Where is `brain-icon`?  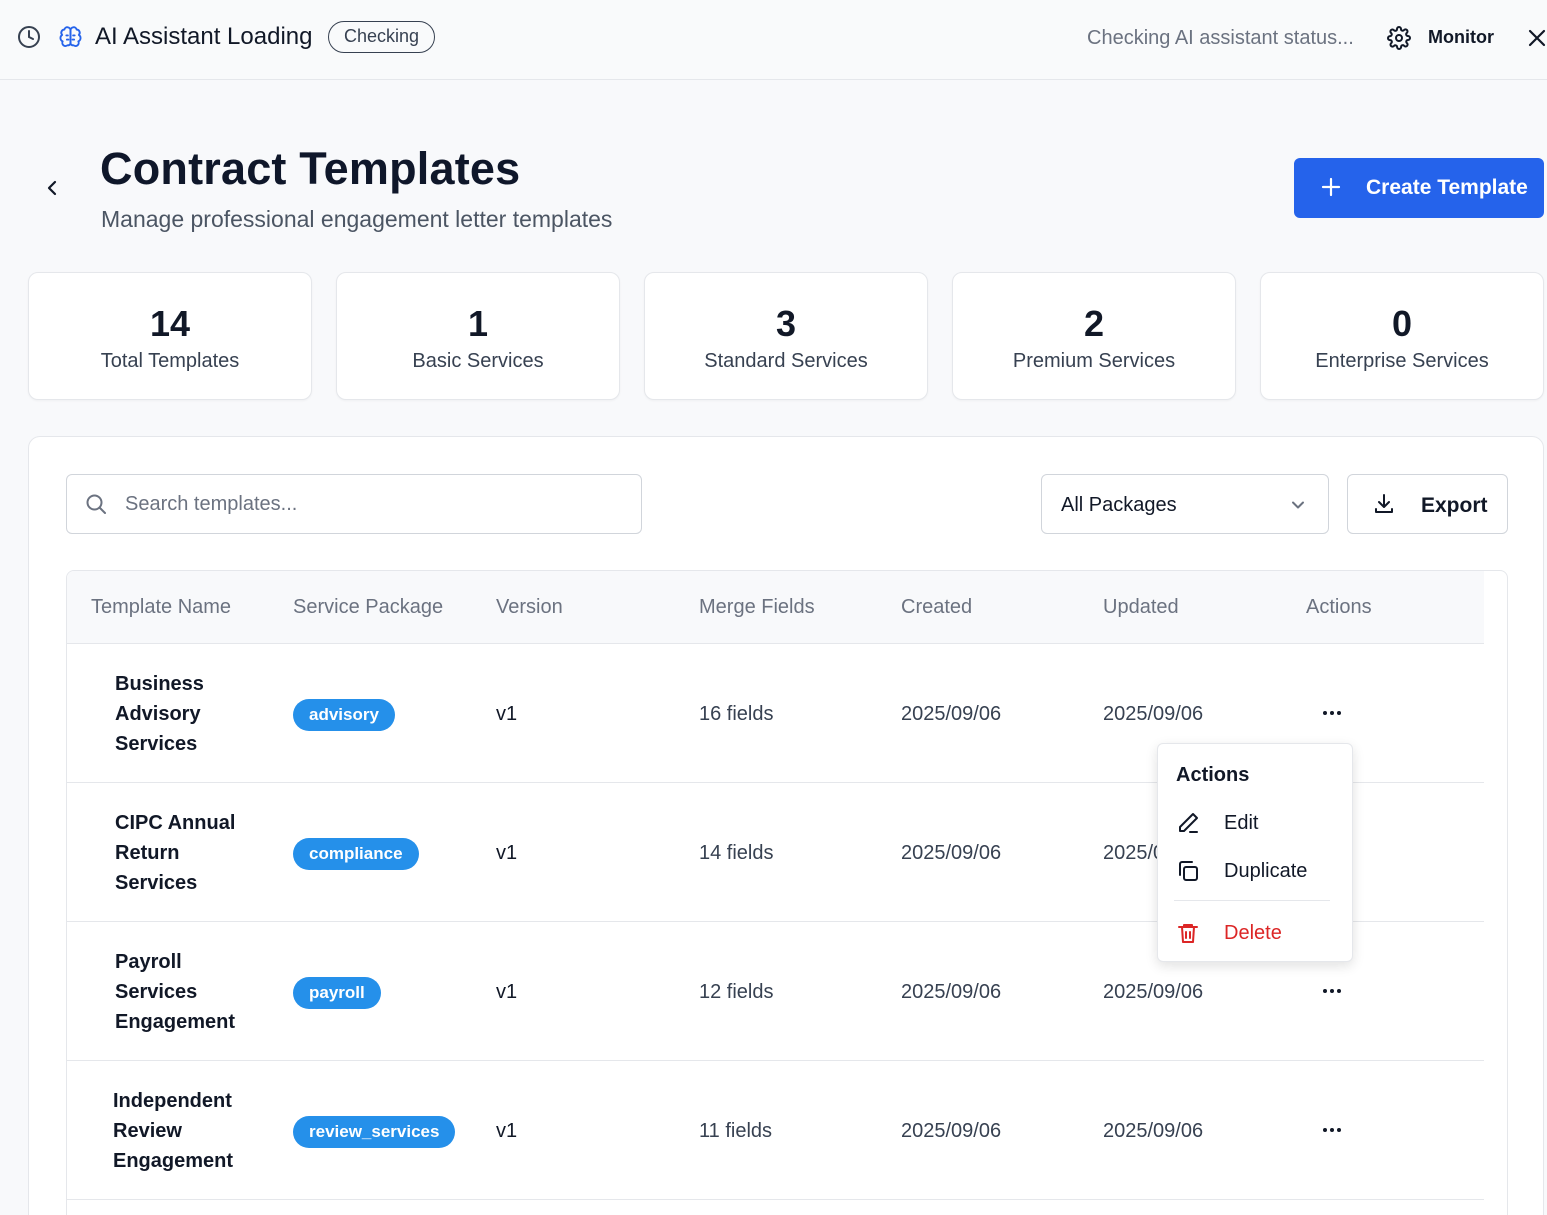 brain-icon is located at coordinates (70, 36).